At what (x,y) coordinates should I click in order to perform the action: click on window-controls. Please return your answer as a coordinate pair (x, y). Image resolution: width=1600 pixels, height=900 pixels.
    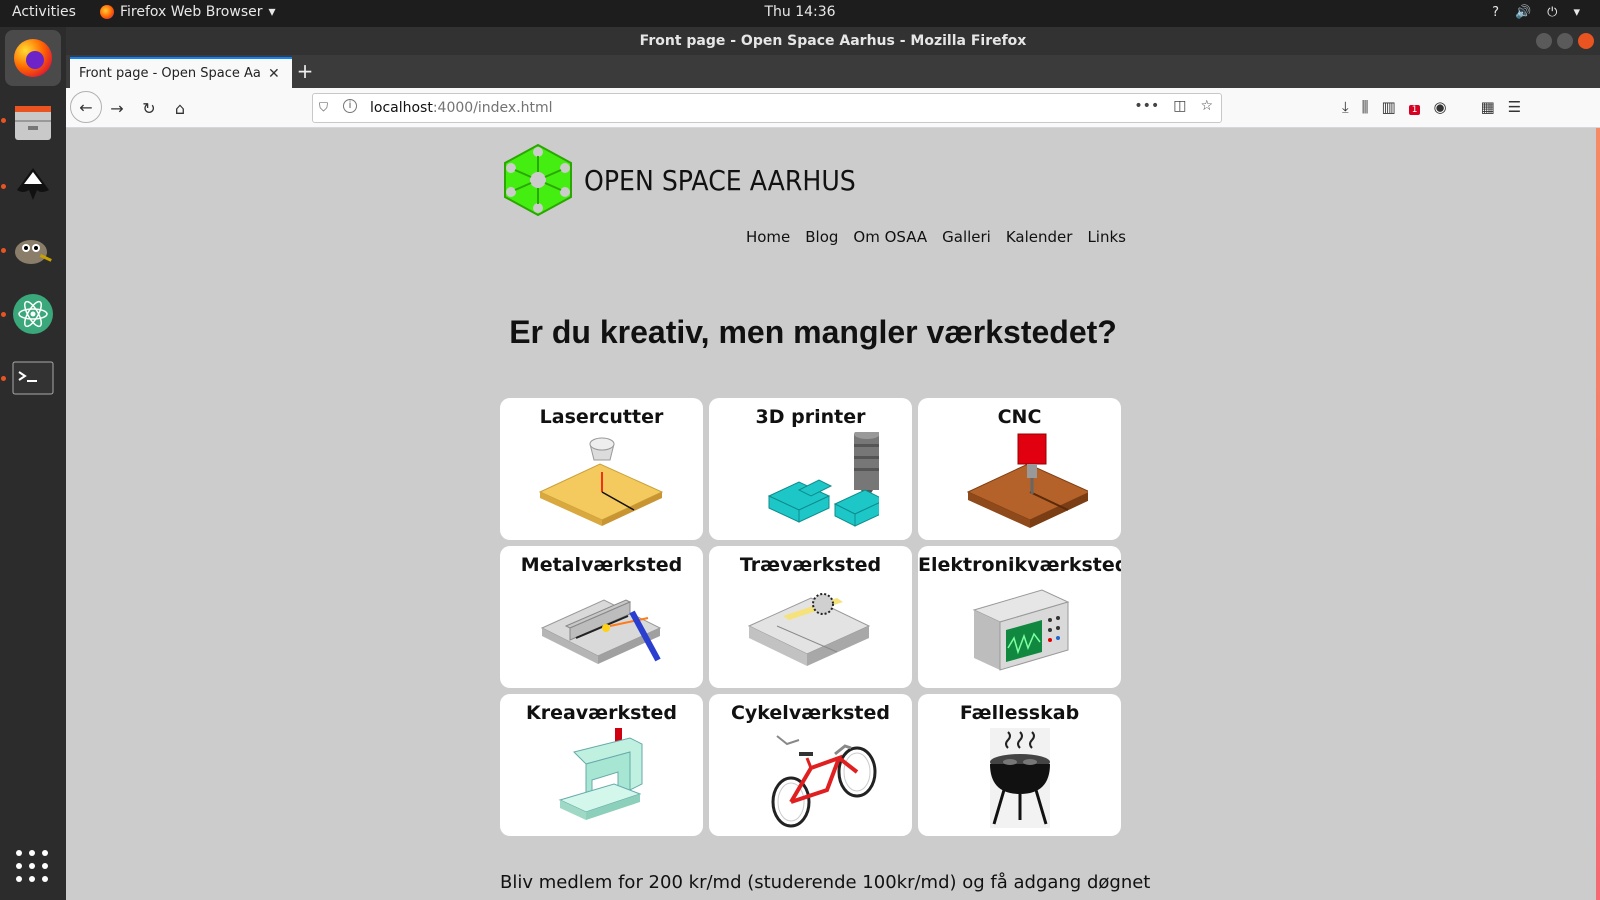
    Looking at the image, I should click on (1565, 41).